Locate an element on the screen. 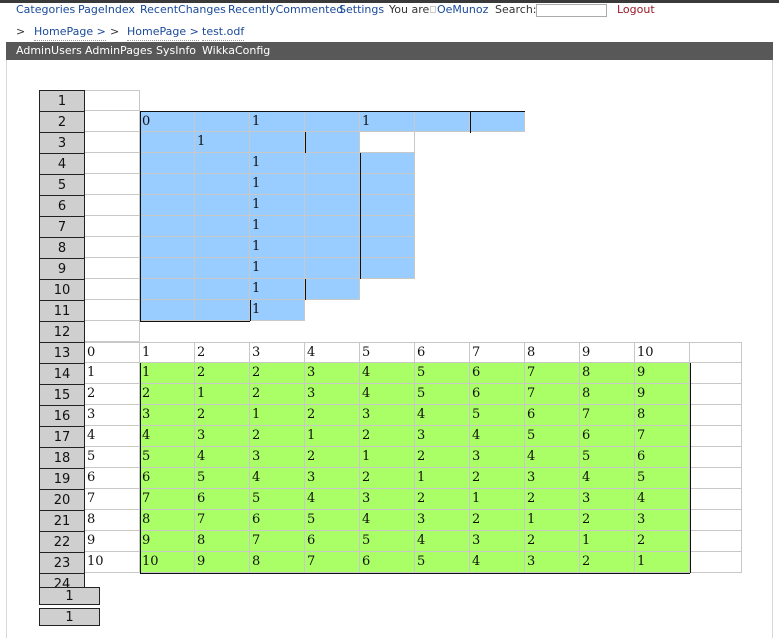 This screenshot has height=638, width=779. table-header-cell: 3 is located at coordinates (277, 352).